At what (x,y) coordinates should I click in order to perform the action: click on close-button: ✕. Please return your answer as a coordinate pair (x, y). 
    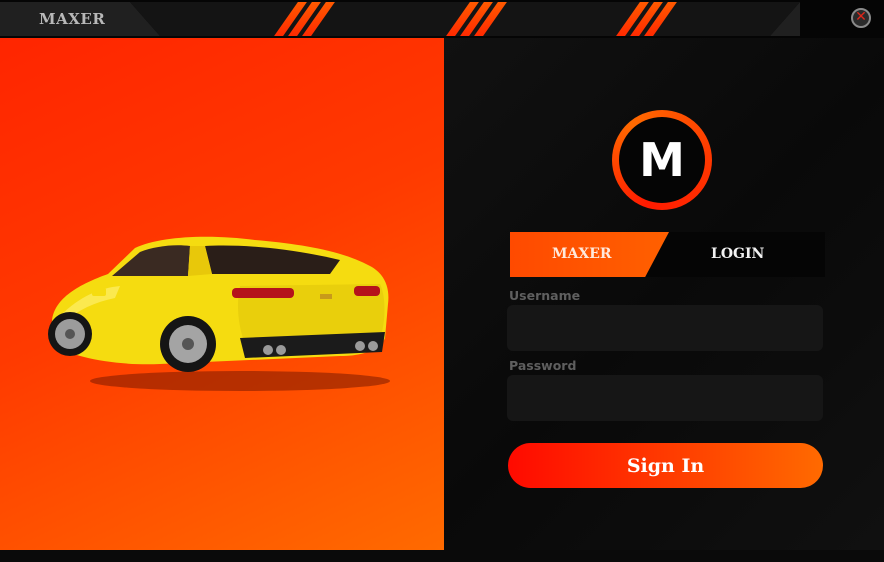
    Looking at the image, I should click on (861, 18).